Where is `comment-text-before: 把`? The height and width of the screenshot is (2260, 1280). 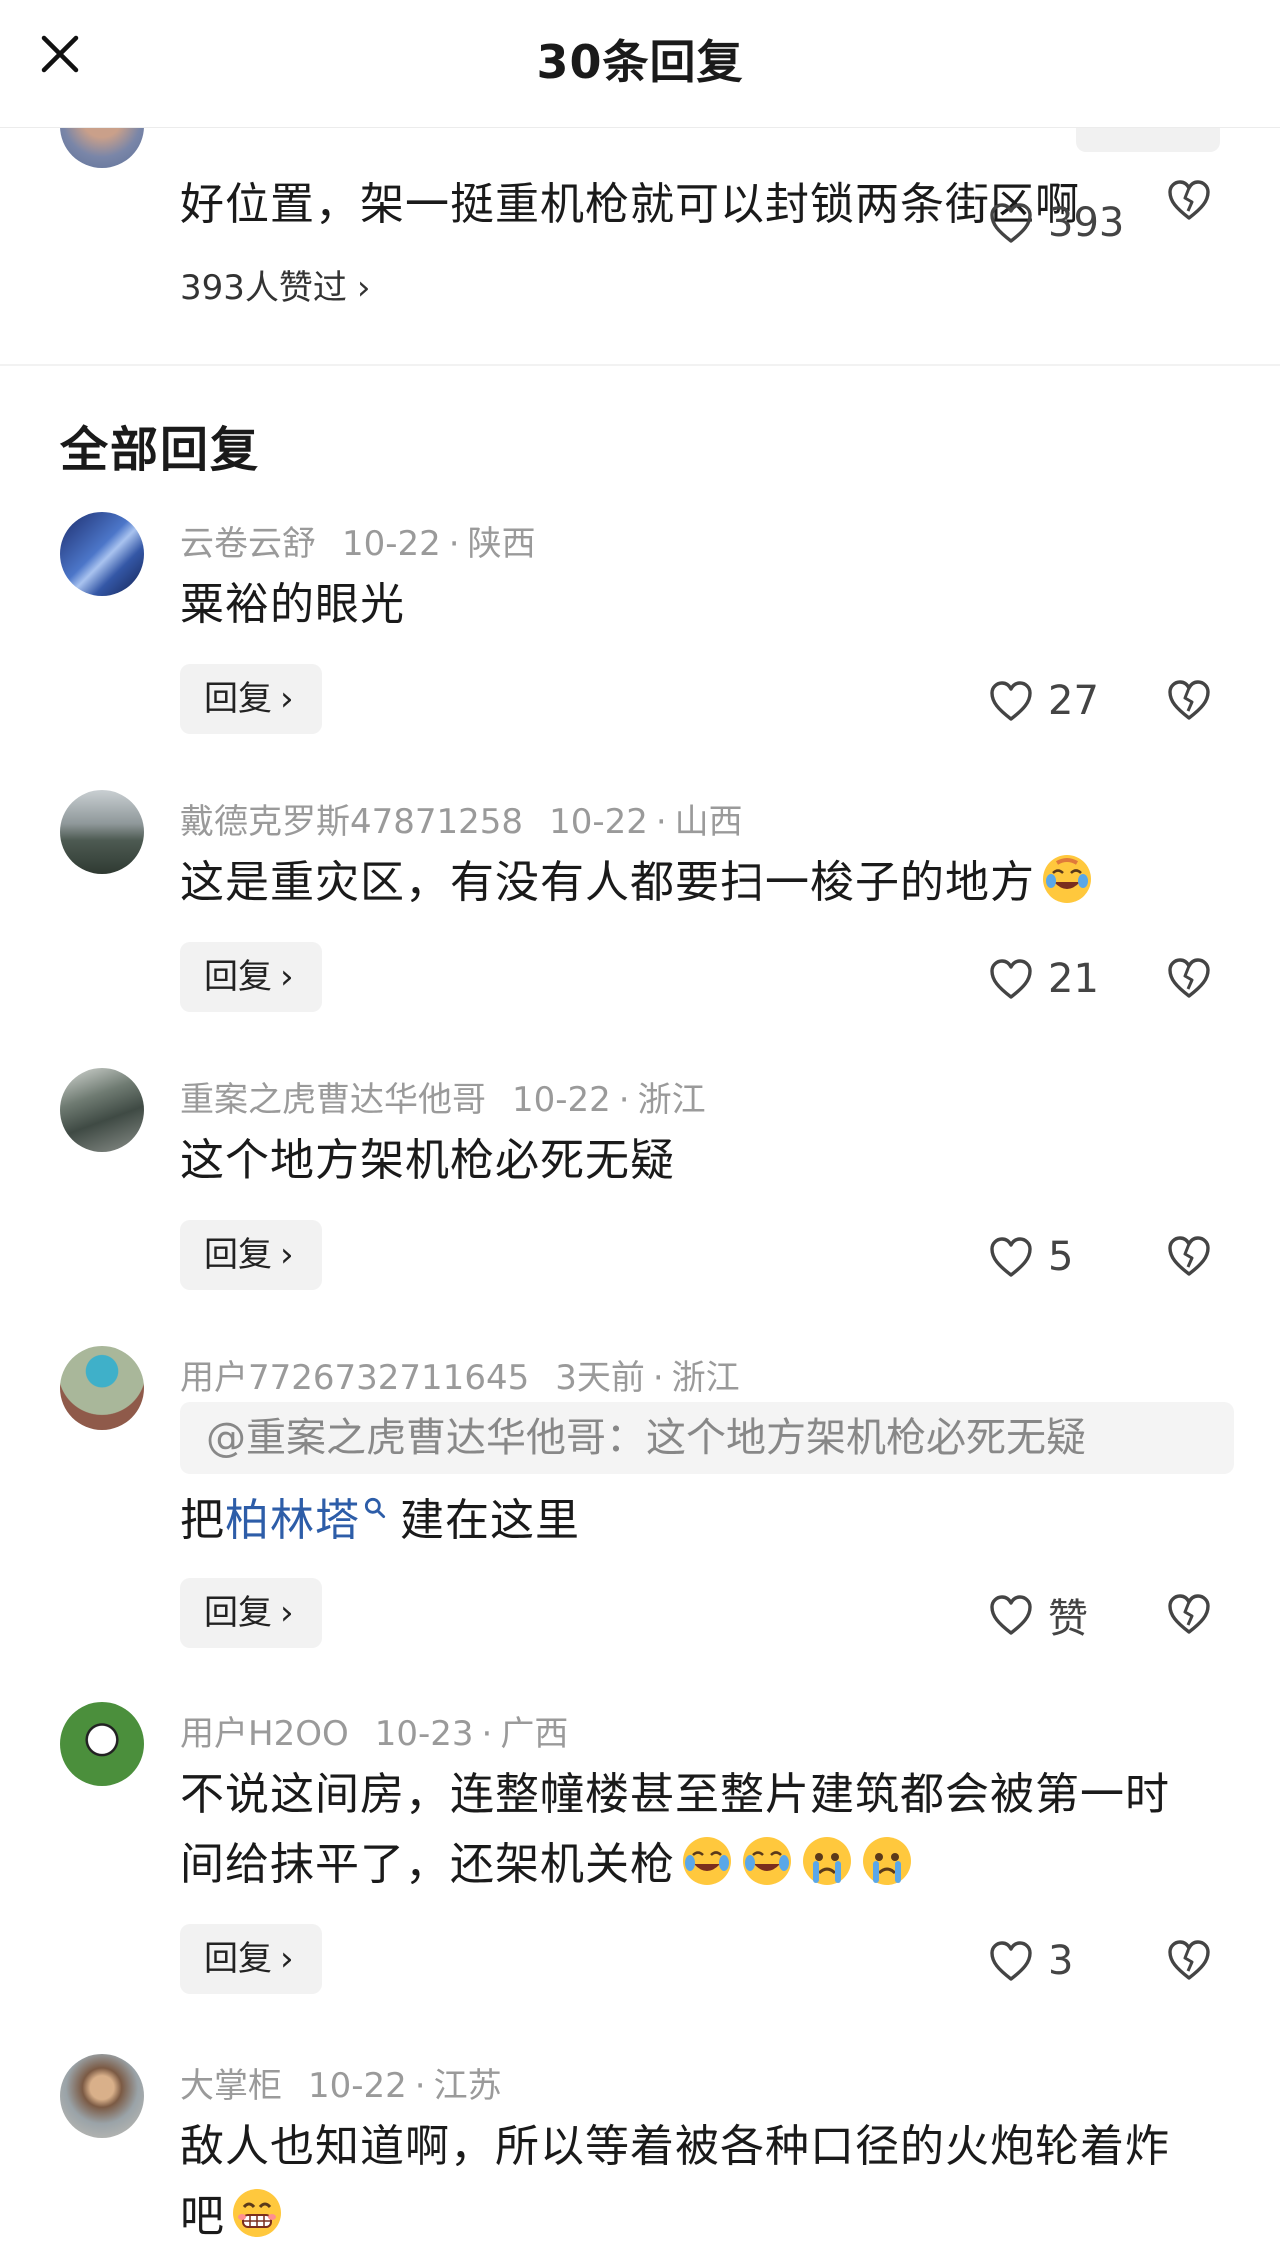
comment-text-before: 把 is located at coordinates (202, 1520).